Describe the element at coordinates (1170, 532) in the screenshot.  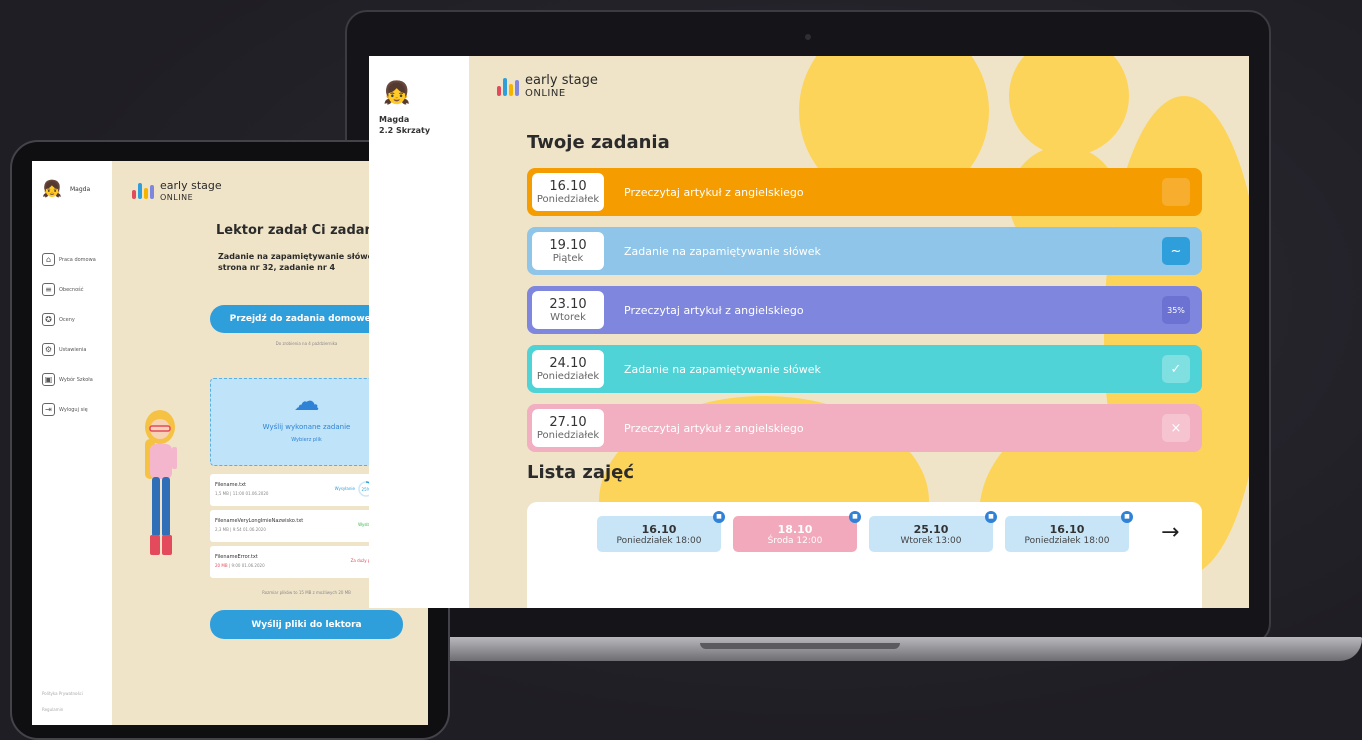
I see `arrow-right-icon: →` at that location.